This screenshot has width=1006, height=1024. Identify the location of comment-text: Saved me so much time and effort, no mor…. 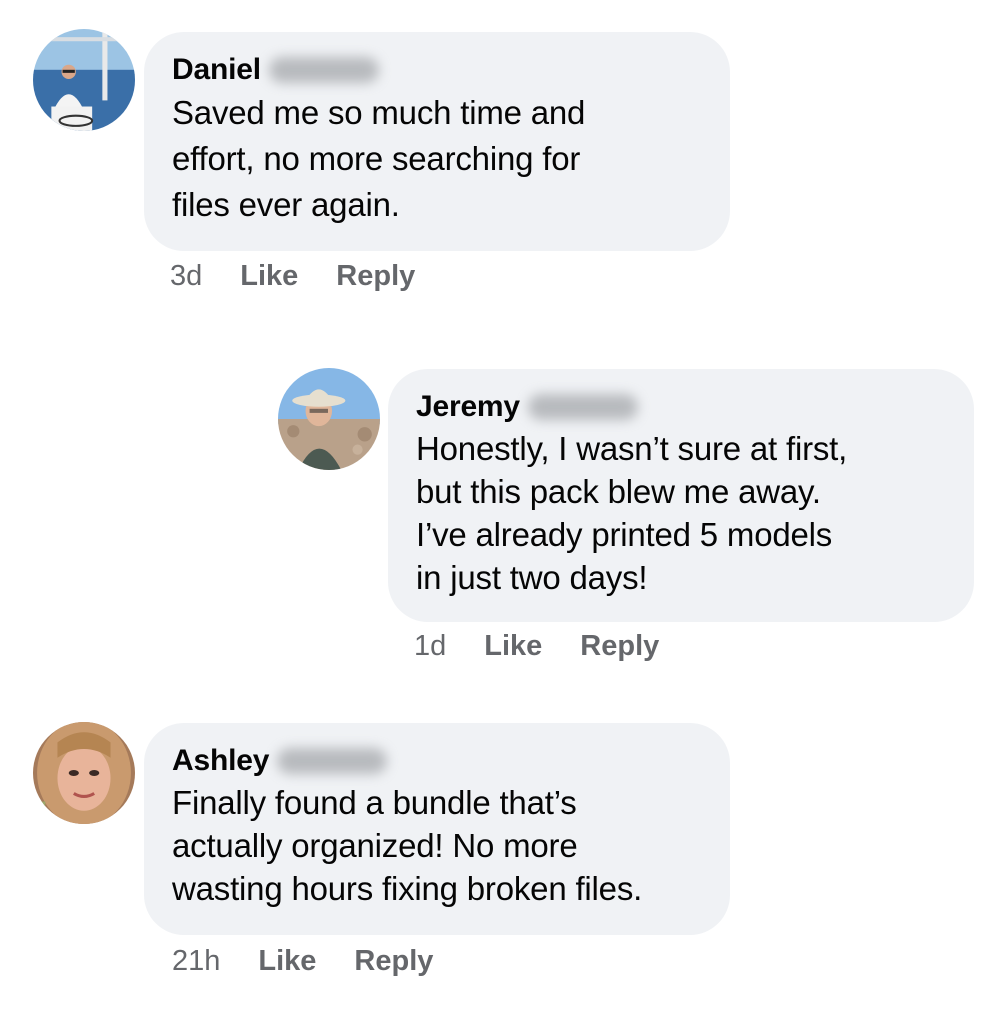
(438, 159).